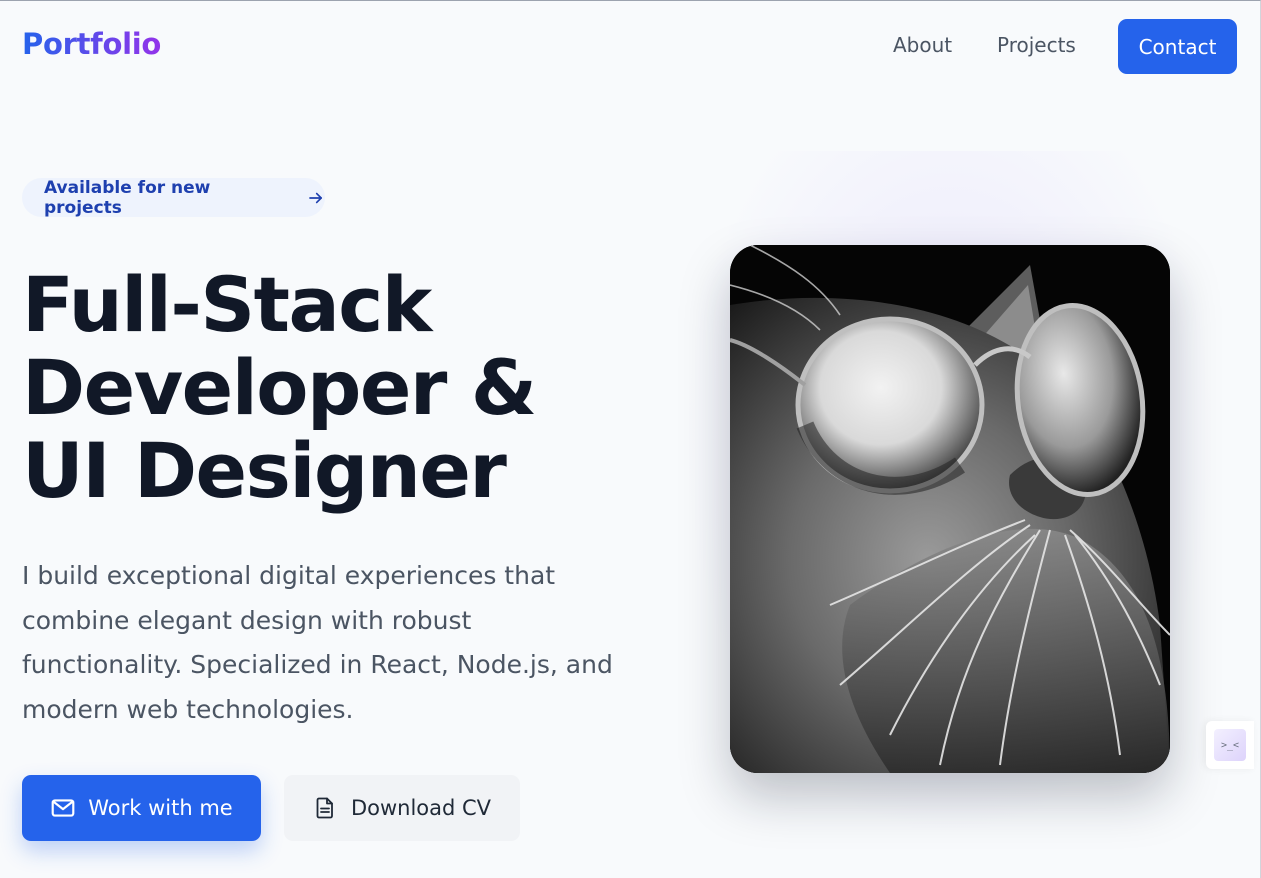  I want to click on floating-side-widget: >_<, so click(1230, 745).